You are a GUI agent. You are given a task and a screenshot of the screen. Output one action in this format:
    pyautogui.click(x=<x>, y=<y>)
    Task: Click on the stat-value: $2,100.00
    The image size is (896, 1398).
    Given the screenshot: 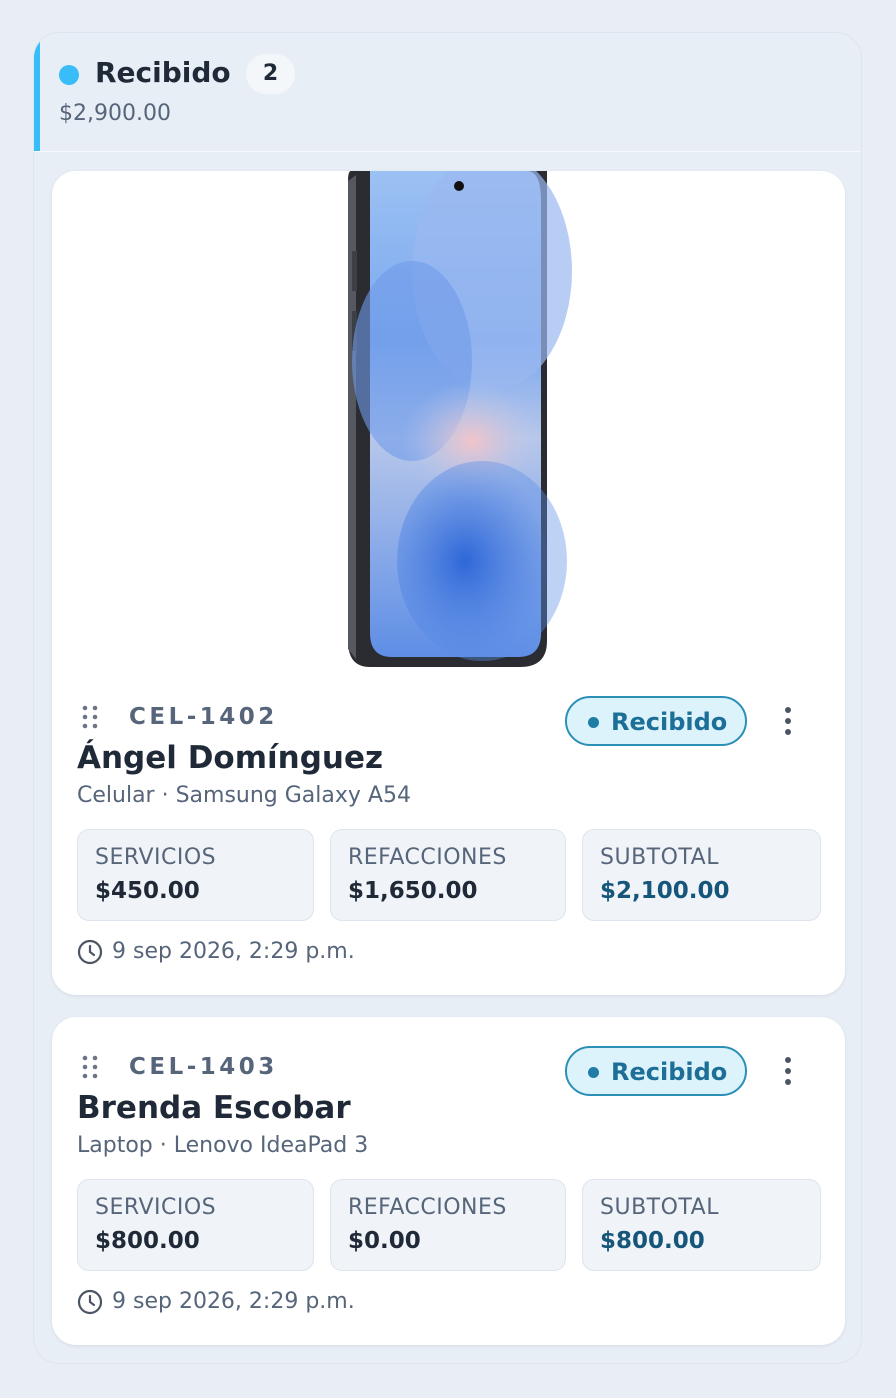 What is the action you would take?
    pyautogui.click(x=665, y=891)
    